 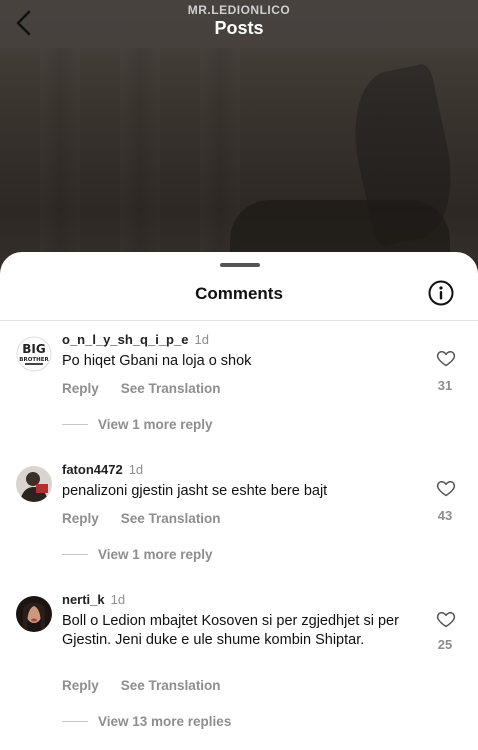 I want to click on view-more-replies: View 13 more replies, so click(x=146, y=721).